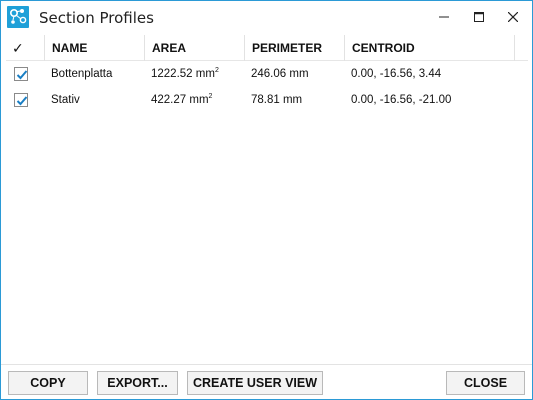 Image resolution: width=533 pixels, height=400 pixels. Describe the element at coordinates (65, 100) in the screenshot. I see `row-name: Stativ` at that location.